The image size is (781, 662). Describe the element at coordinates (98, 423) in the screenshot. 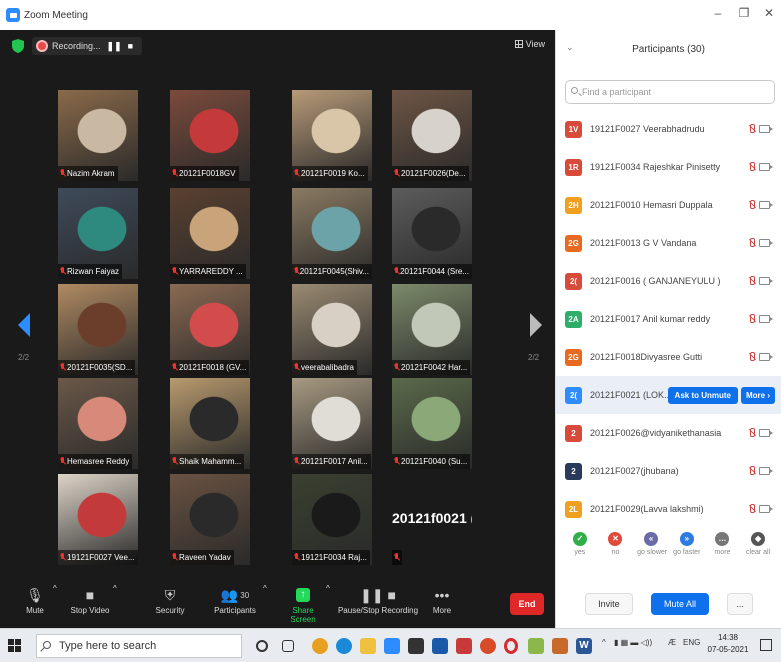

I see `video-tile: Hemasree Reddy` at that location.